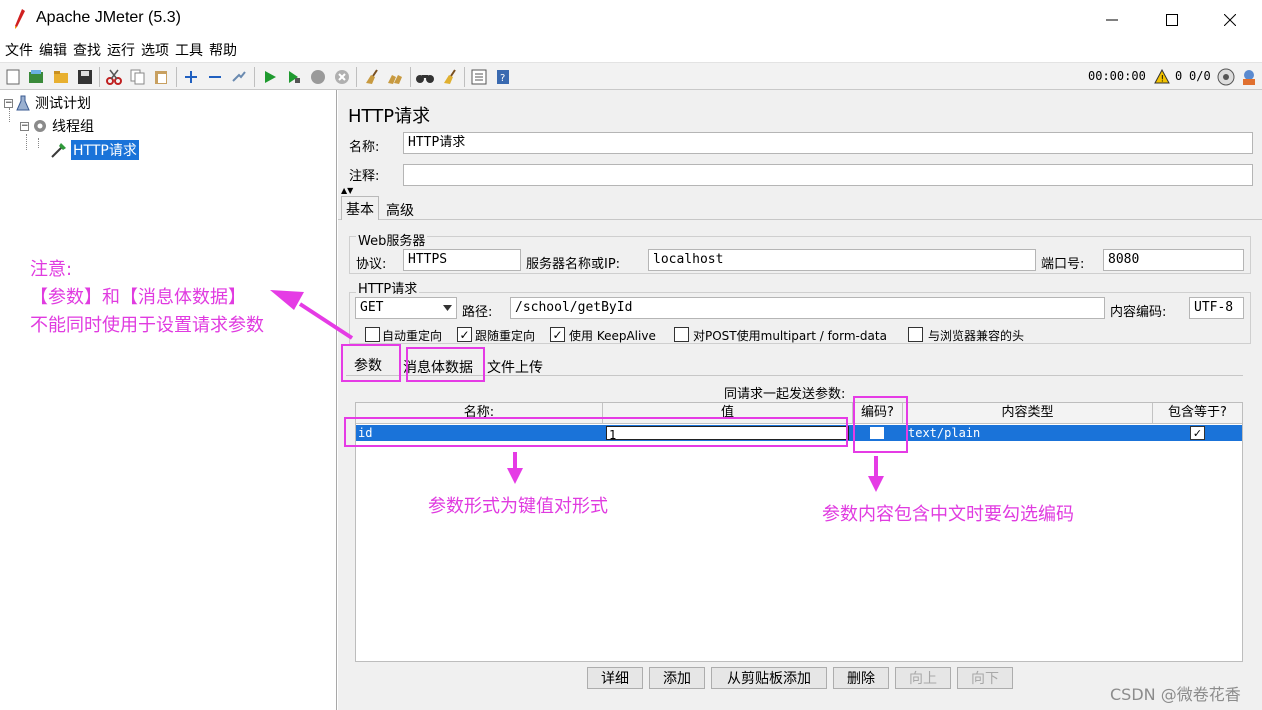 The width and height of the screenshot is (1262, 710). Describe the element at coordinates (287, 300) in the screenshot. I see `arrow-to-note-head` at that location.